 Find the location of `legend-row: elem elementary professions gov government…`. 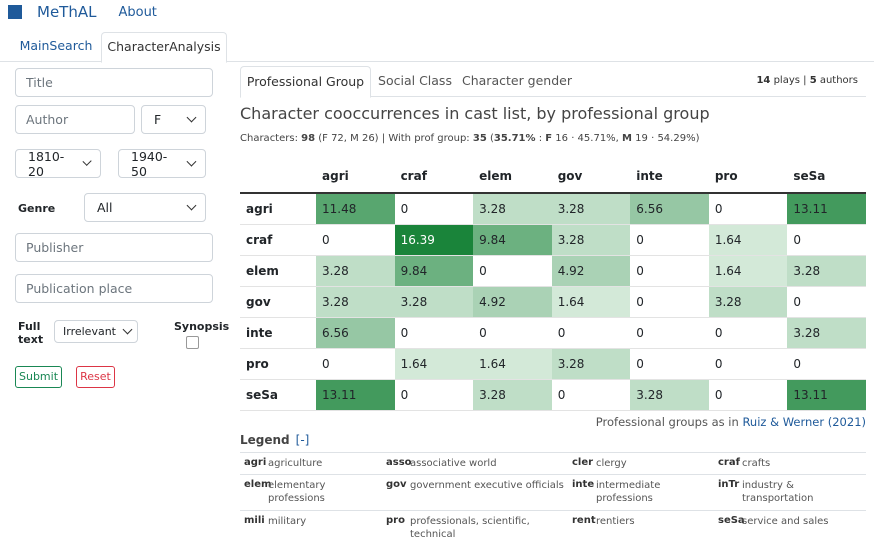

legend-row: elem elementary professions gov government… is located at coordinates (553, 492).